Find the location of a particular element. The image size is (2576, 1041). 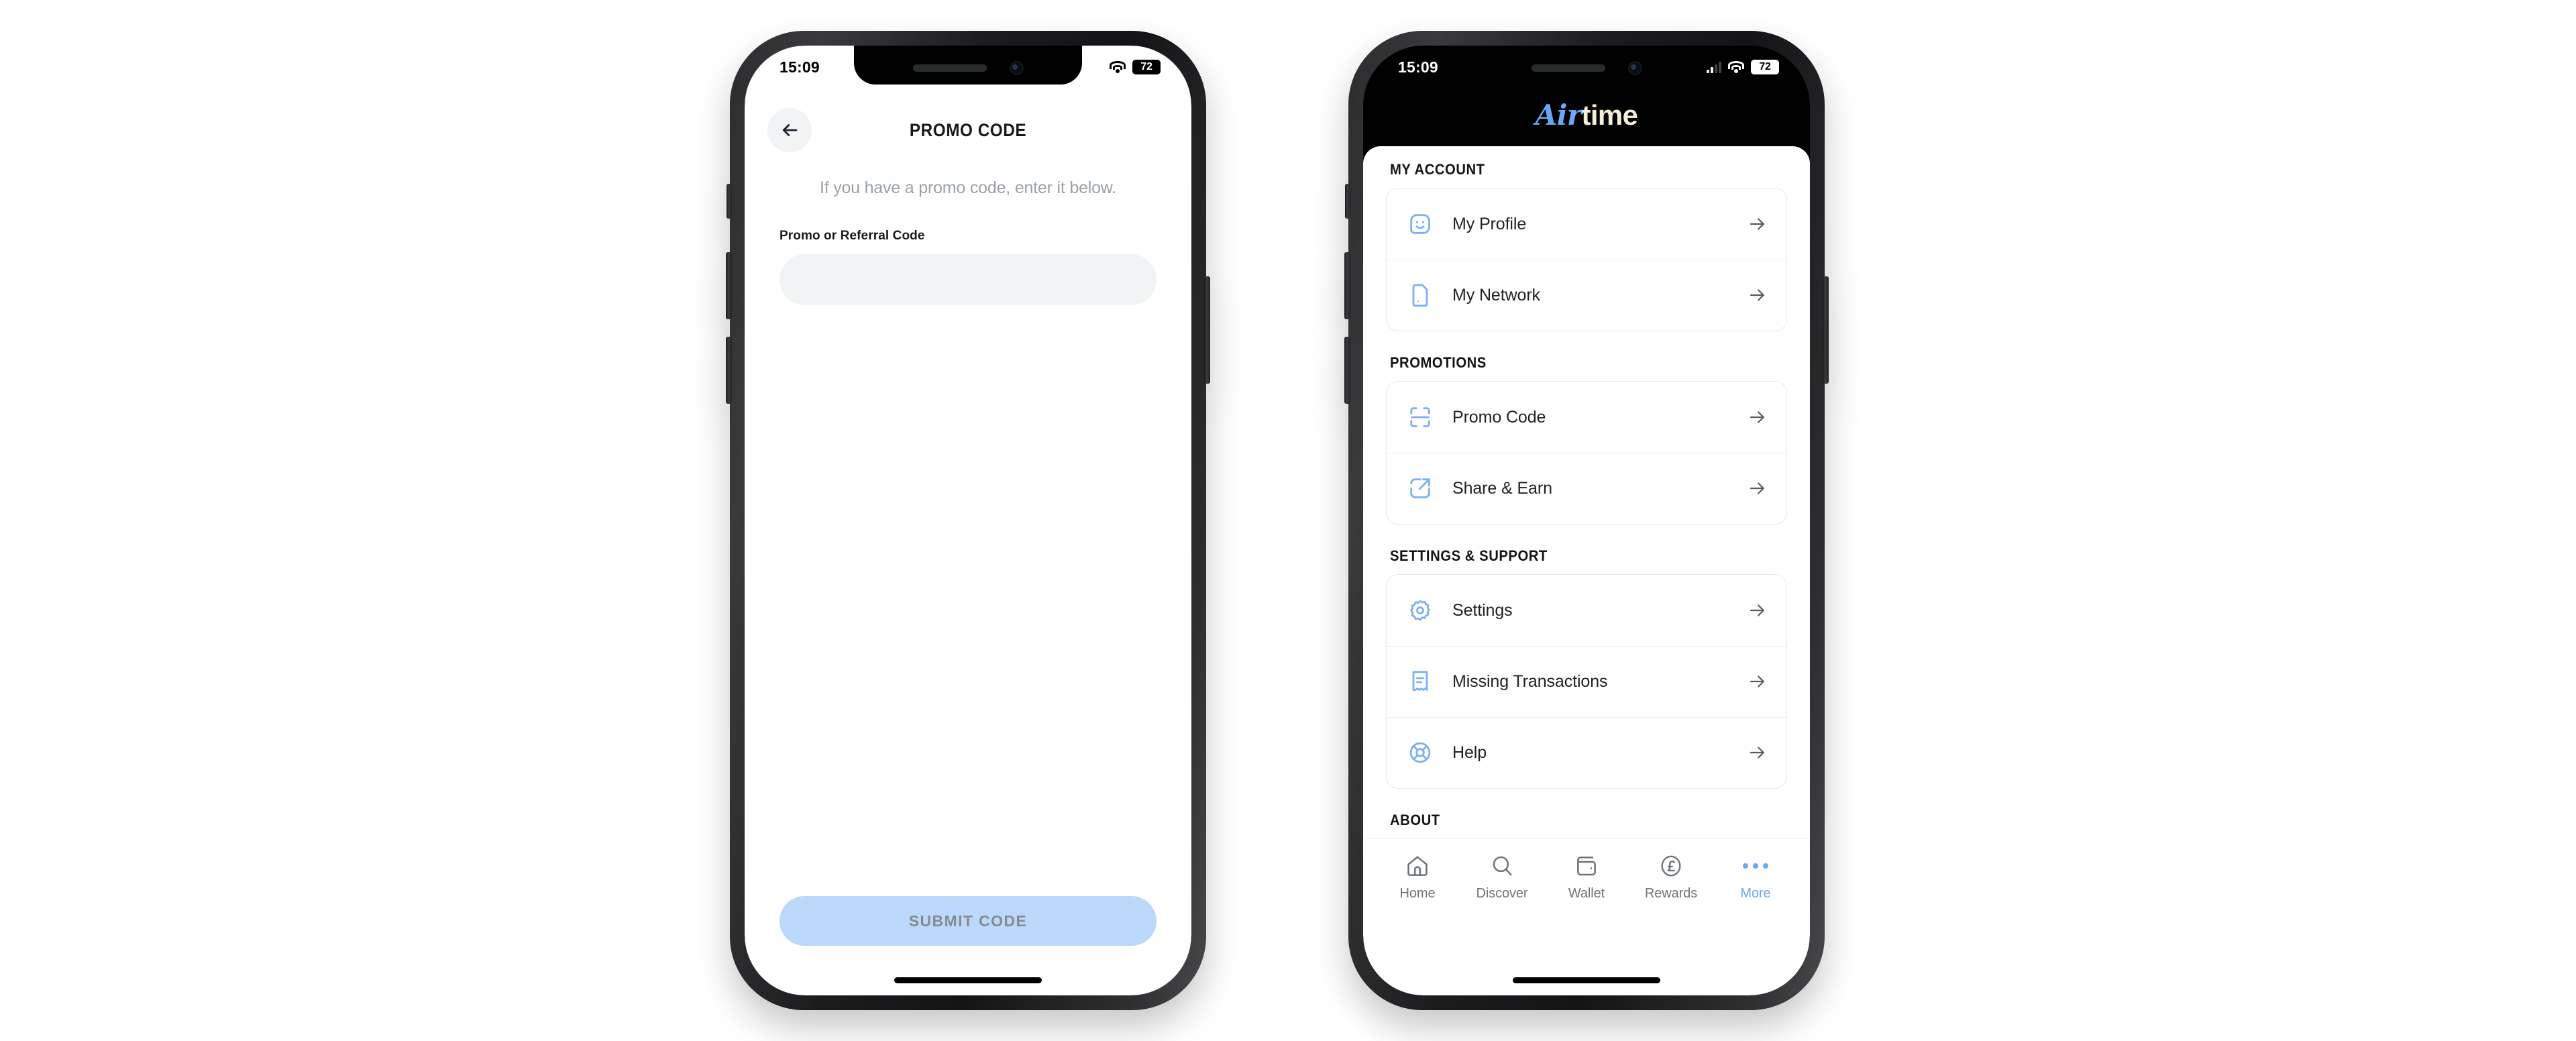

menu-item-label: Help is located at coordinates (1469, 752).